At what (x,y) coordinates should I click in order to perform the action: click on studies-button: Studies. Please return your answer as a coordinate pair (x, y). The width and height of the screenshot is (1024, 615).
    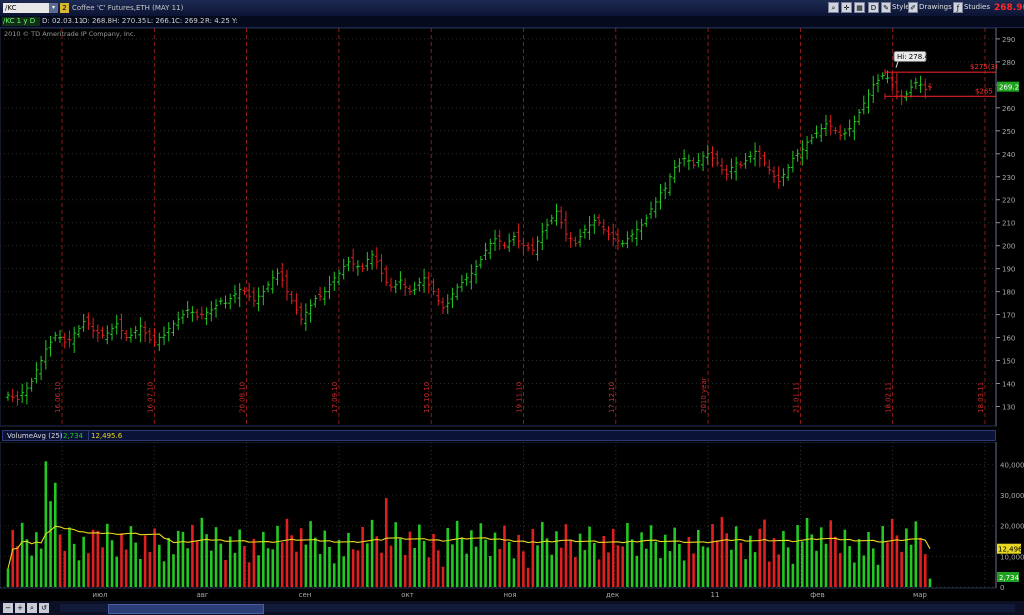
    Looking at the image, I should click on (977, 7).